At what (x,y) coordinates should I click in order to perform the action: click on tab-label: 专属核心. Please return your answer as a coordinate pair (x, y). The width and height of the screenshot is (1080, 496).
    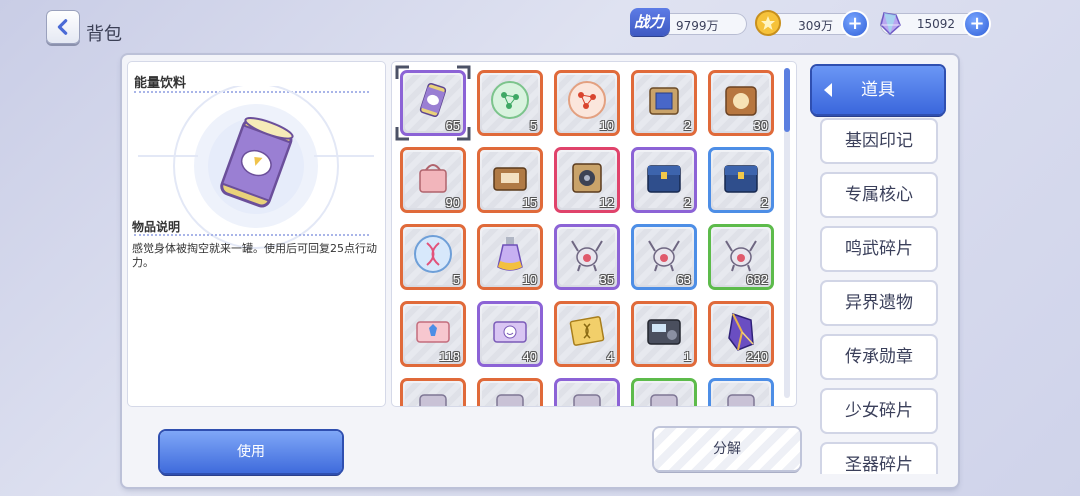
    Looking at the image, I should click on (879, 195).